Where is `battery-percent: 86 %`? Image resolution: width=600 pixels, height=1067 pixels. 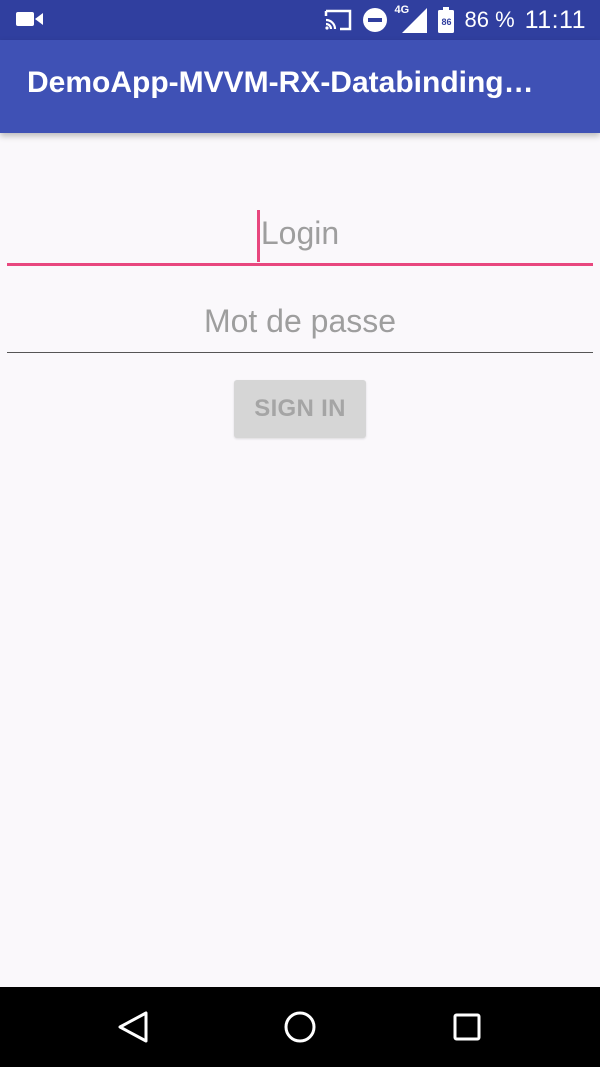 battery-percent: 86 % is located at coordinates (489, 19).